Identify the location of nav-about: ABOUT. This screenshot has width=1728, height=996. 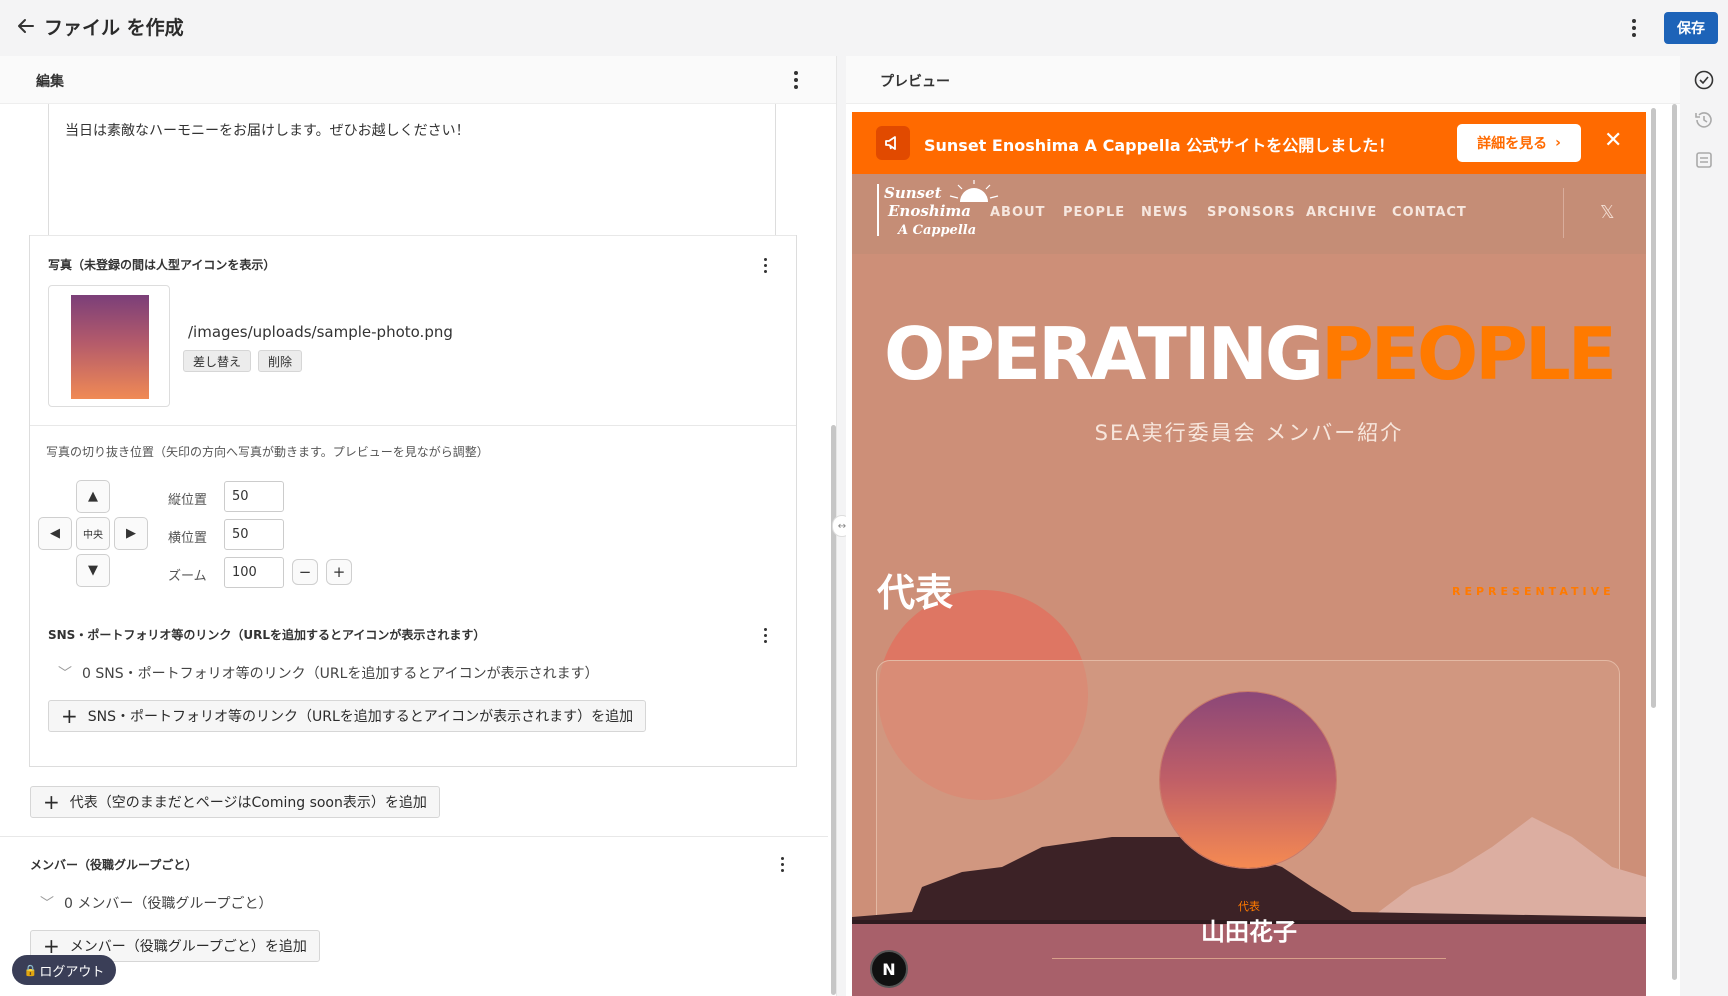
(1017, 212).